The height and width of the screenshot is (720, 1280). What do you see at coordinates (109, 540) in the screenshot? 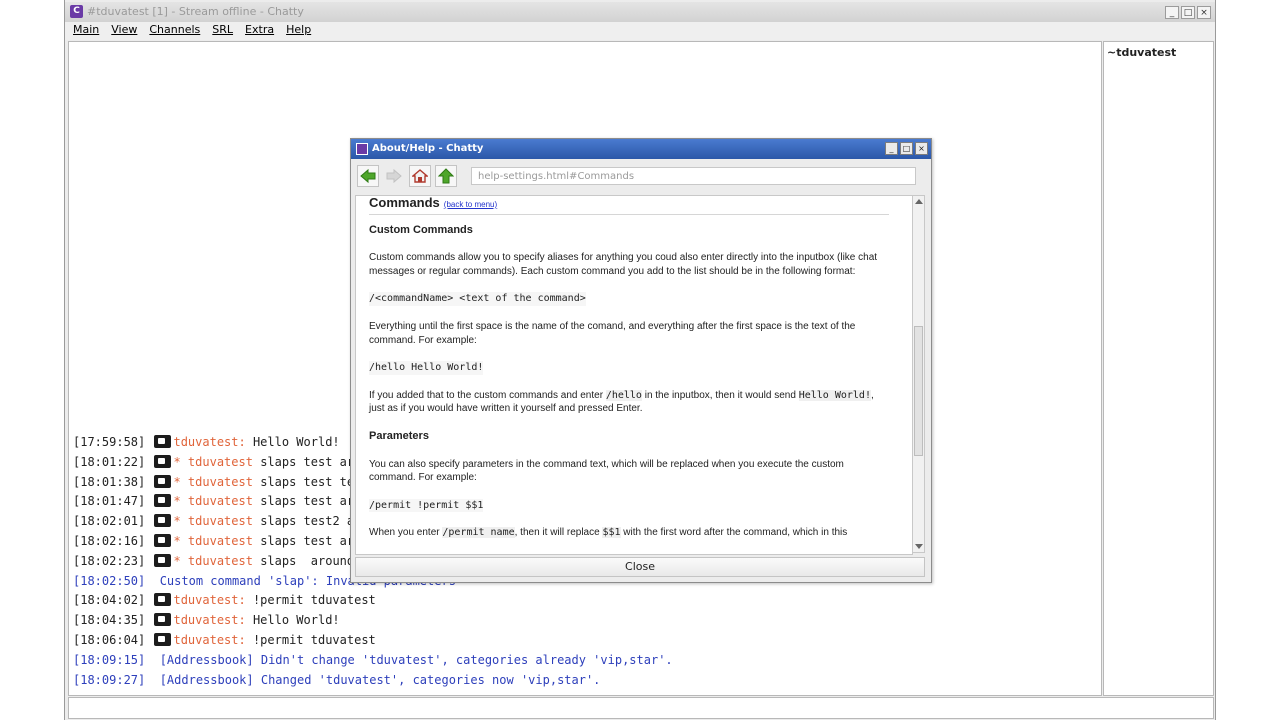
I see `chat-timestamp: [18:02:16]` at bounding box center [109, 540].